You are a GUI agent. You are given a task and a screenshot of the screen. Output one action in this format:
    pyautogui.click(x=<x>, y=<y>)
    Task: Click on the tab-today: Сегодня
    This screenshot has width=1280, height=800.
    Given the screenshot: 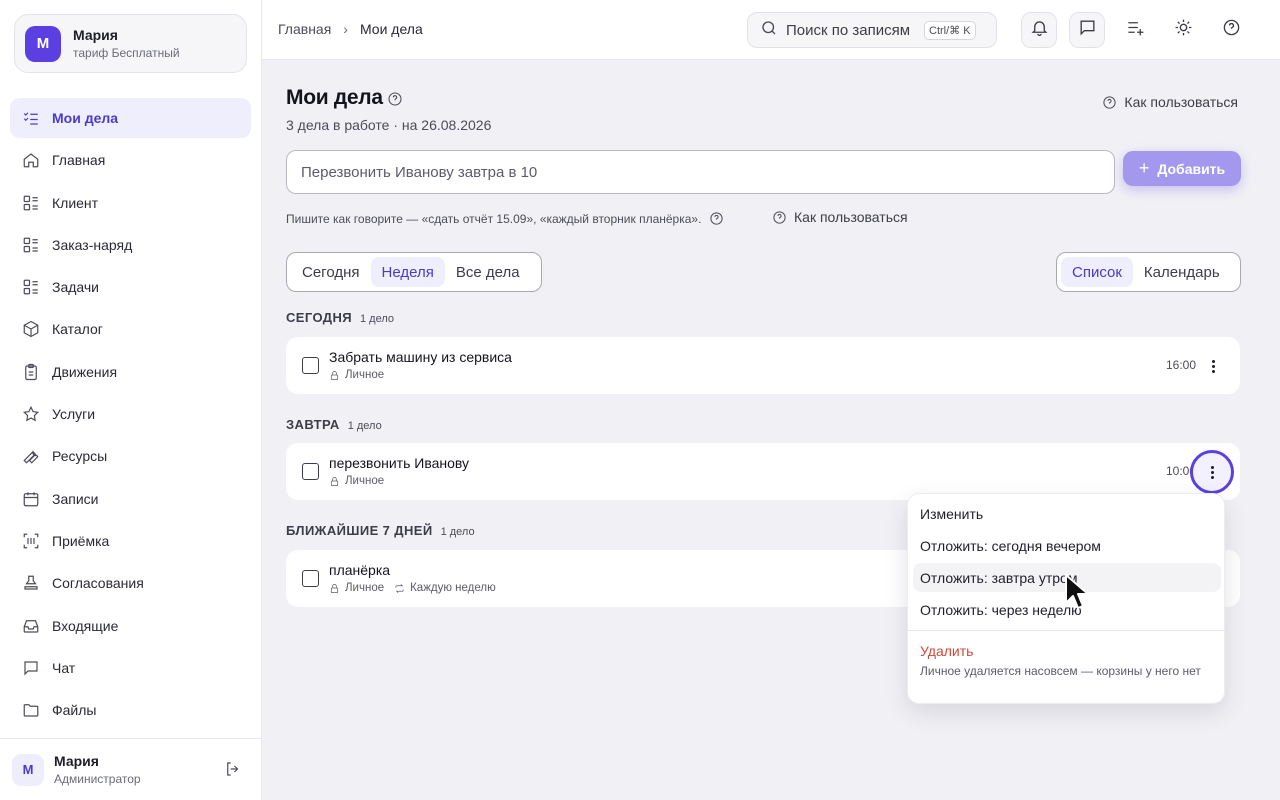 What is the action you would take?
    pyautogui.click(x=331, y=272)
    